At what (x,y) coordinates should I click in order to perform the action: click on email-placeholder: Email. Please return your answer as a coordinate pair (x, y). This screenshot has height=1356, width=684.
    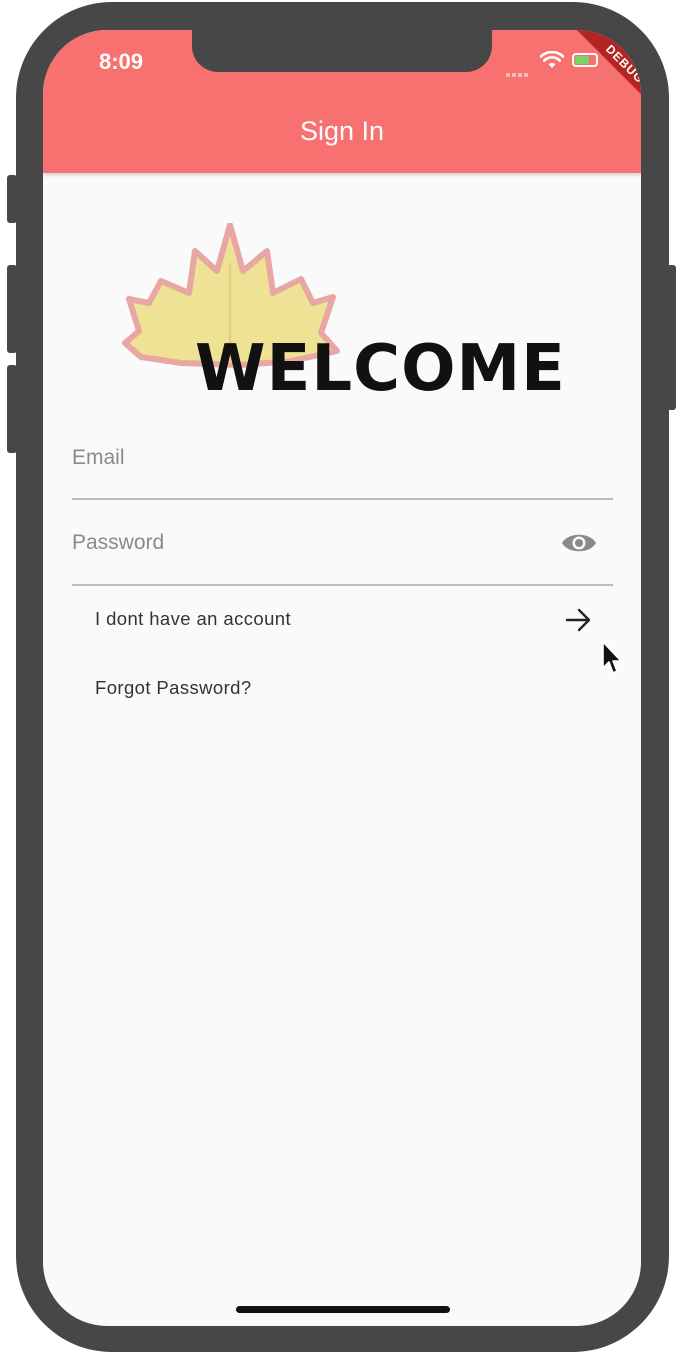
    Looking at the image, I should click on (98, 457).